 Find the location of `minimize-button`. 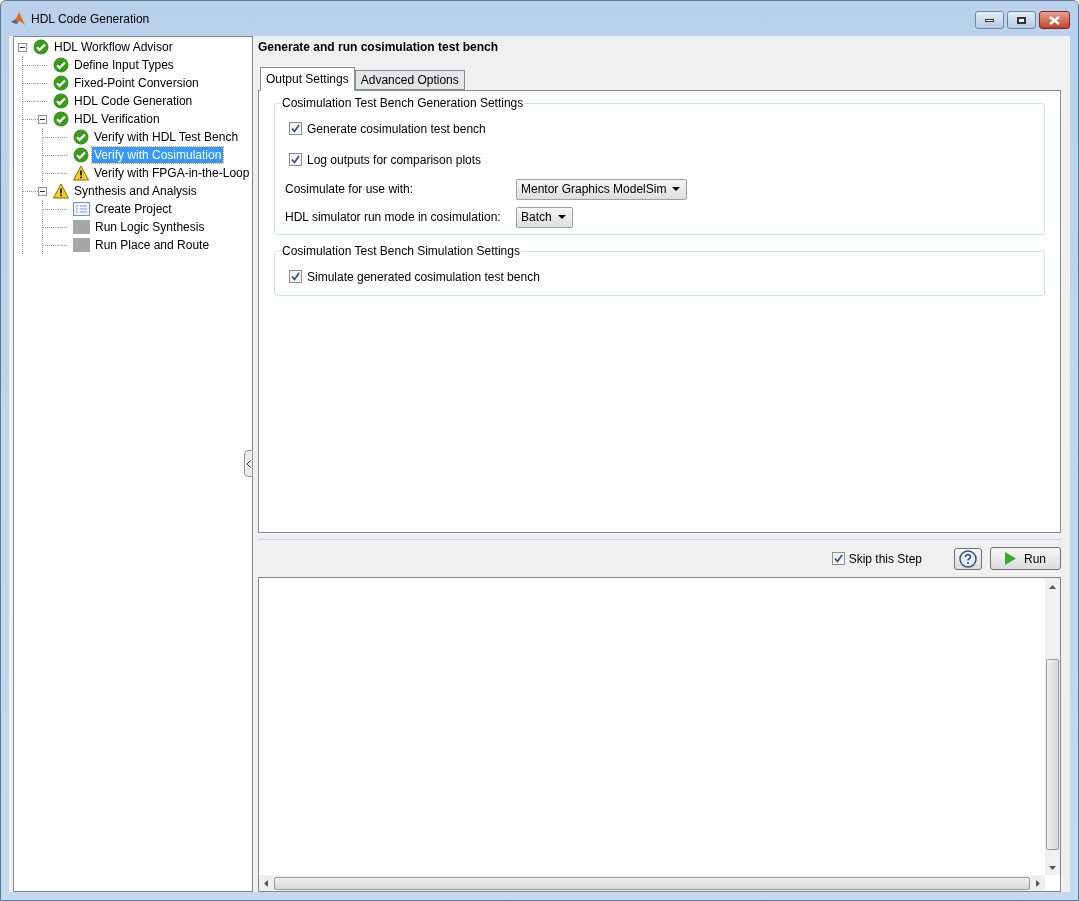

minimize-button is located at coordinates (989, 20).